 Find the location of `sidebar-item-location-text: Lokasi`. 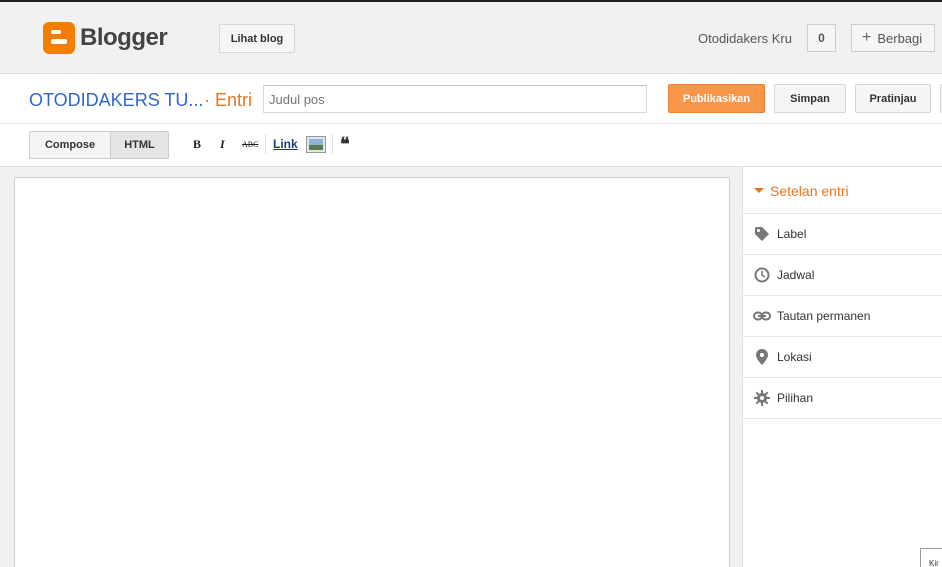

sidebar-item-location-text: Lokasi is located at coordinates (794, 357).